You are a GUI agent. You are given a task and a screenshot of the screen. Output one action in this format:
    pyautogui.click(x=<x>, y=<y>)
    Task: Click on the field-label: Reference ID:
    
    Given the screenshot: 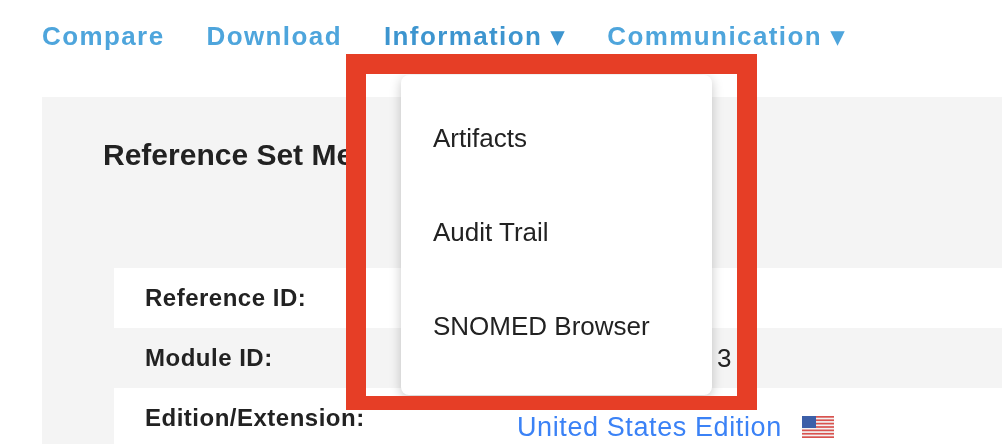 What is the action you would take?
    pyautogui.click(x=226, y=297)
    